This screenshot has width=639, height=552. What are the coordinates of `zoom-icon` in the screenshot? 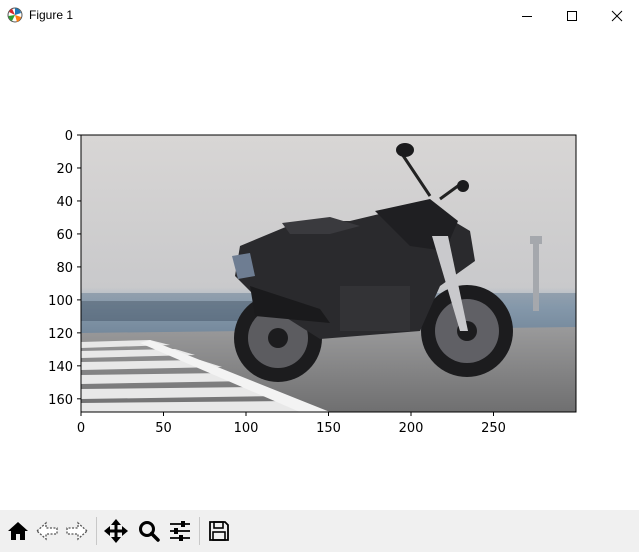 It's located at (149, 531).